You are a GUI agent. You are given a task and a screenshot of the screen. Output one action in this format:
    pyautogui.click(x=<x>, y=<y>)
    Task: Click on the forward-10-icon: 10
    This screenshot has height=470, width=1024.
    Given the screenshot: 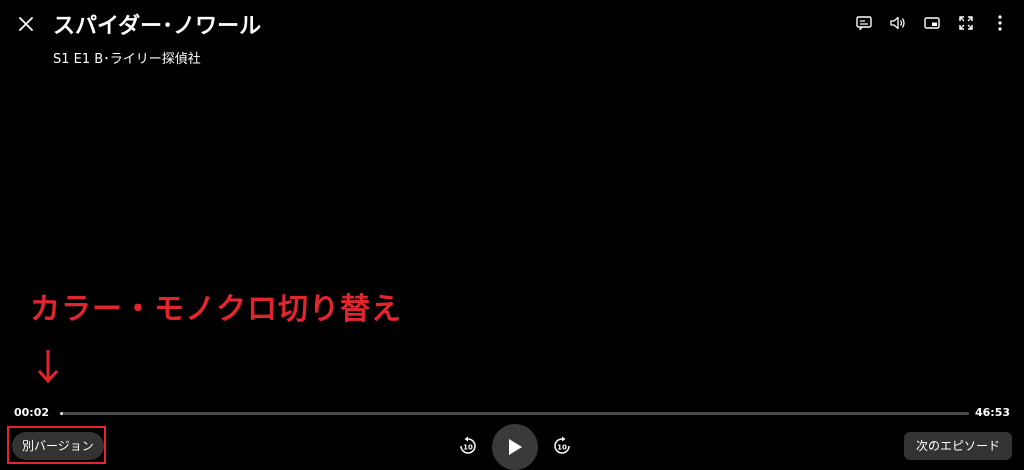 What is the action you would take?
    pyautogui.click(x=562, y=445)
    